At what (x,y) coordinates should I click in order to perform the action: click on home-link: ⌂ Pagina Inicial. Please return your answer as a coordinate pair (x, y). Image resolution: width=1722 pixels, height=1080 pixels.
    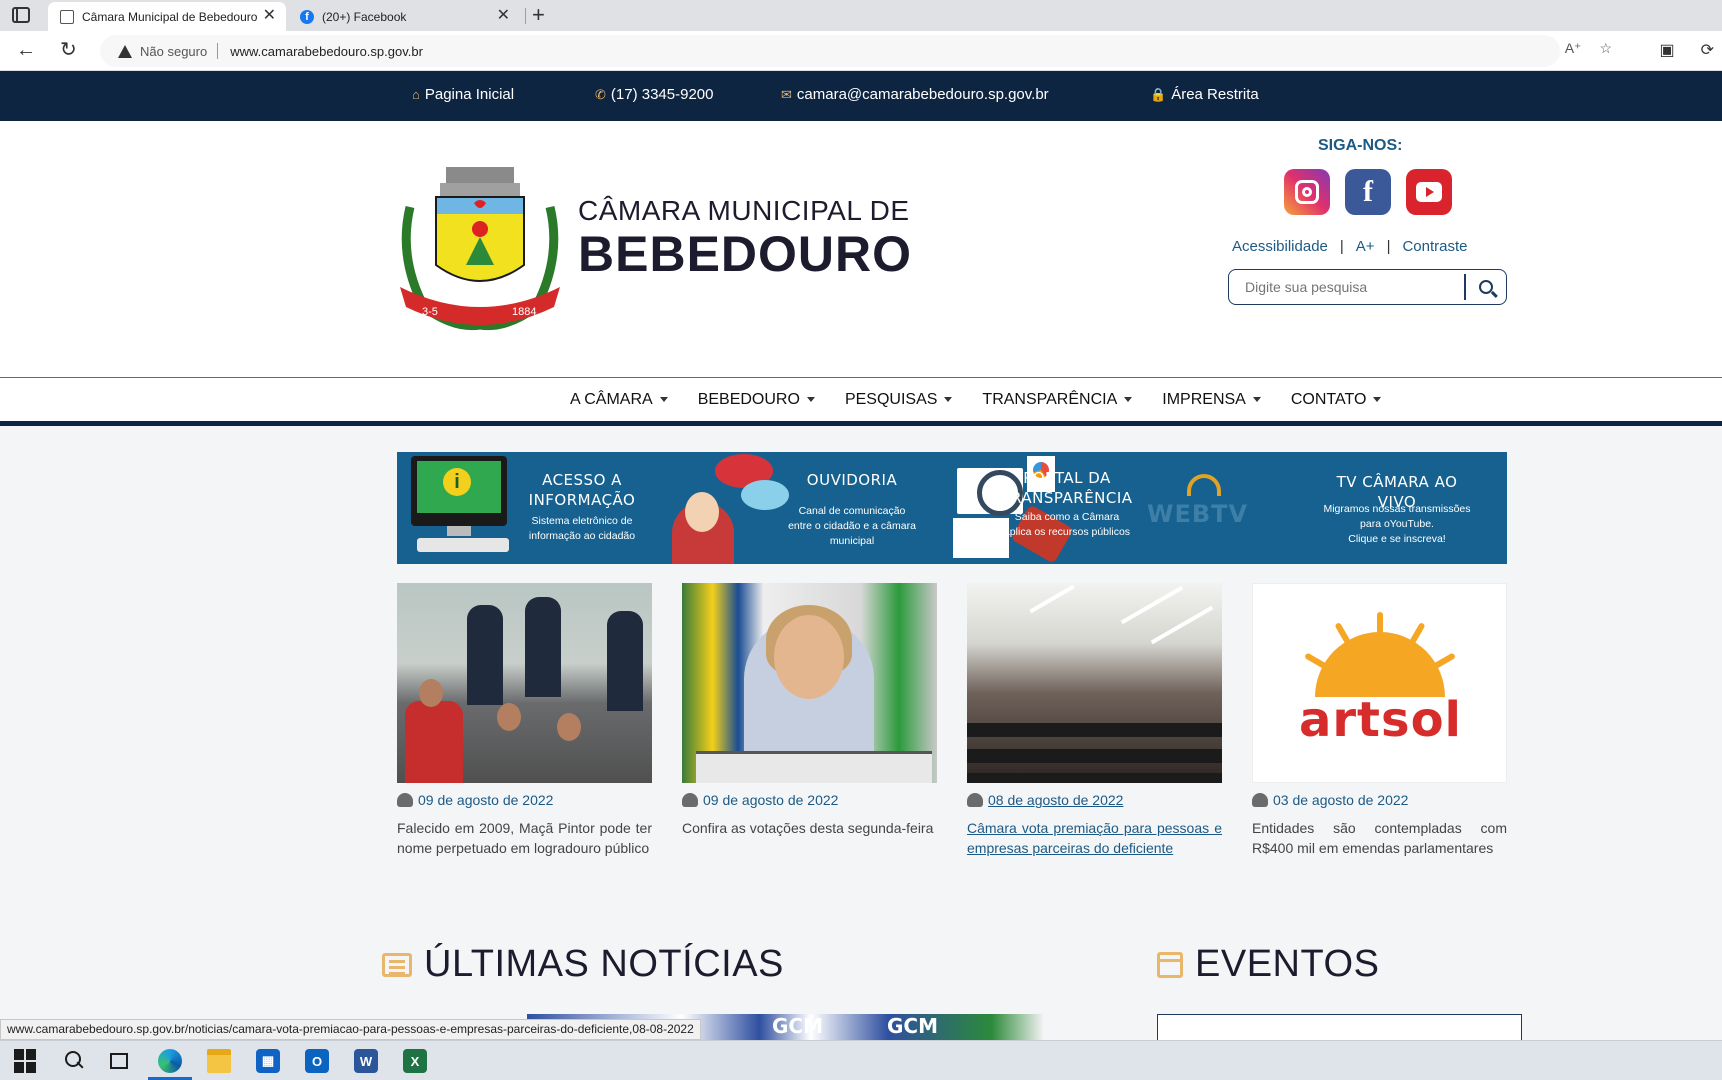
    Looking at the image, I should click on (463, 94).